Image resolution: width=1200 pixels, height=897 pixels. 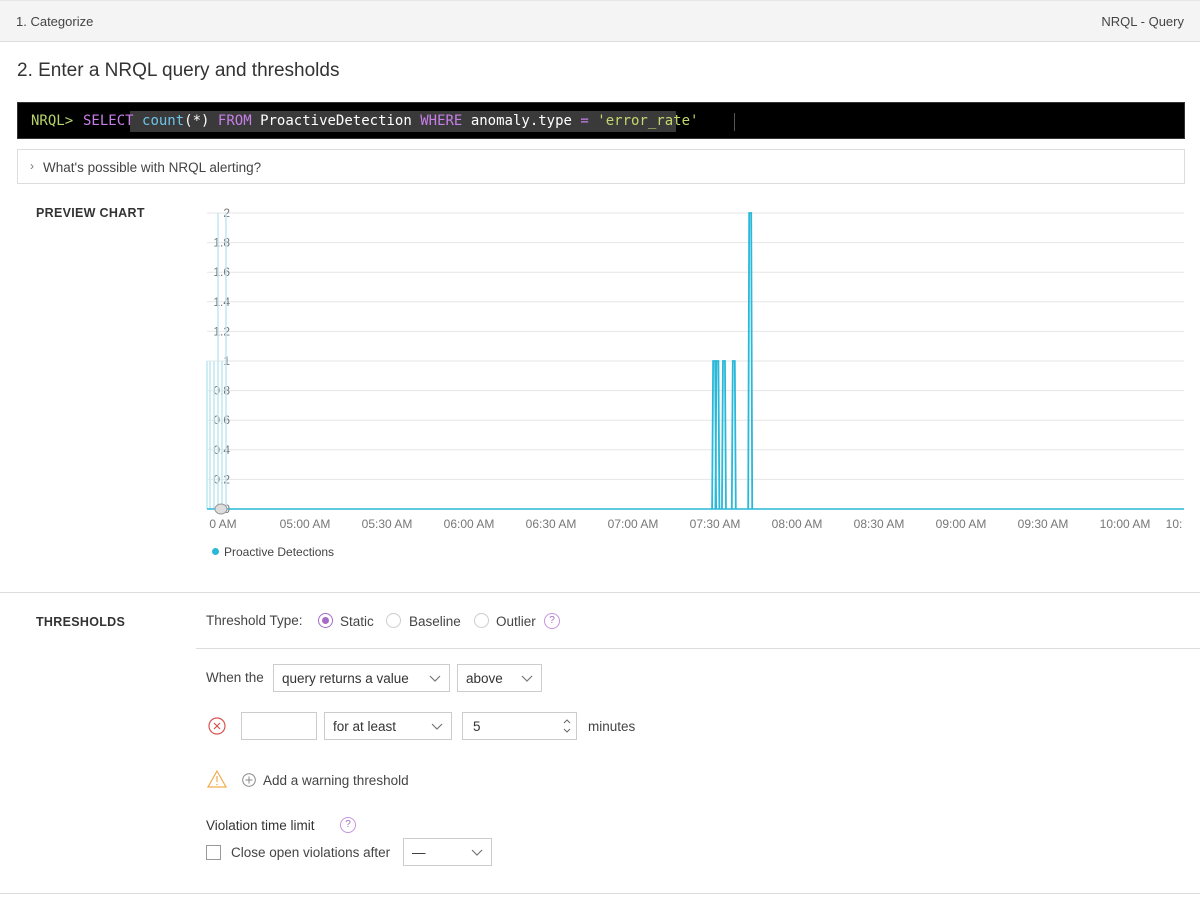 I want to click on x-tick-label: 07:00 AM, so click(x=633, y=524).